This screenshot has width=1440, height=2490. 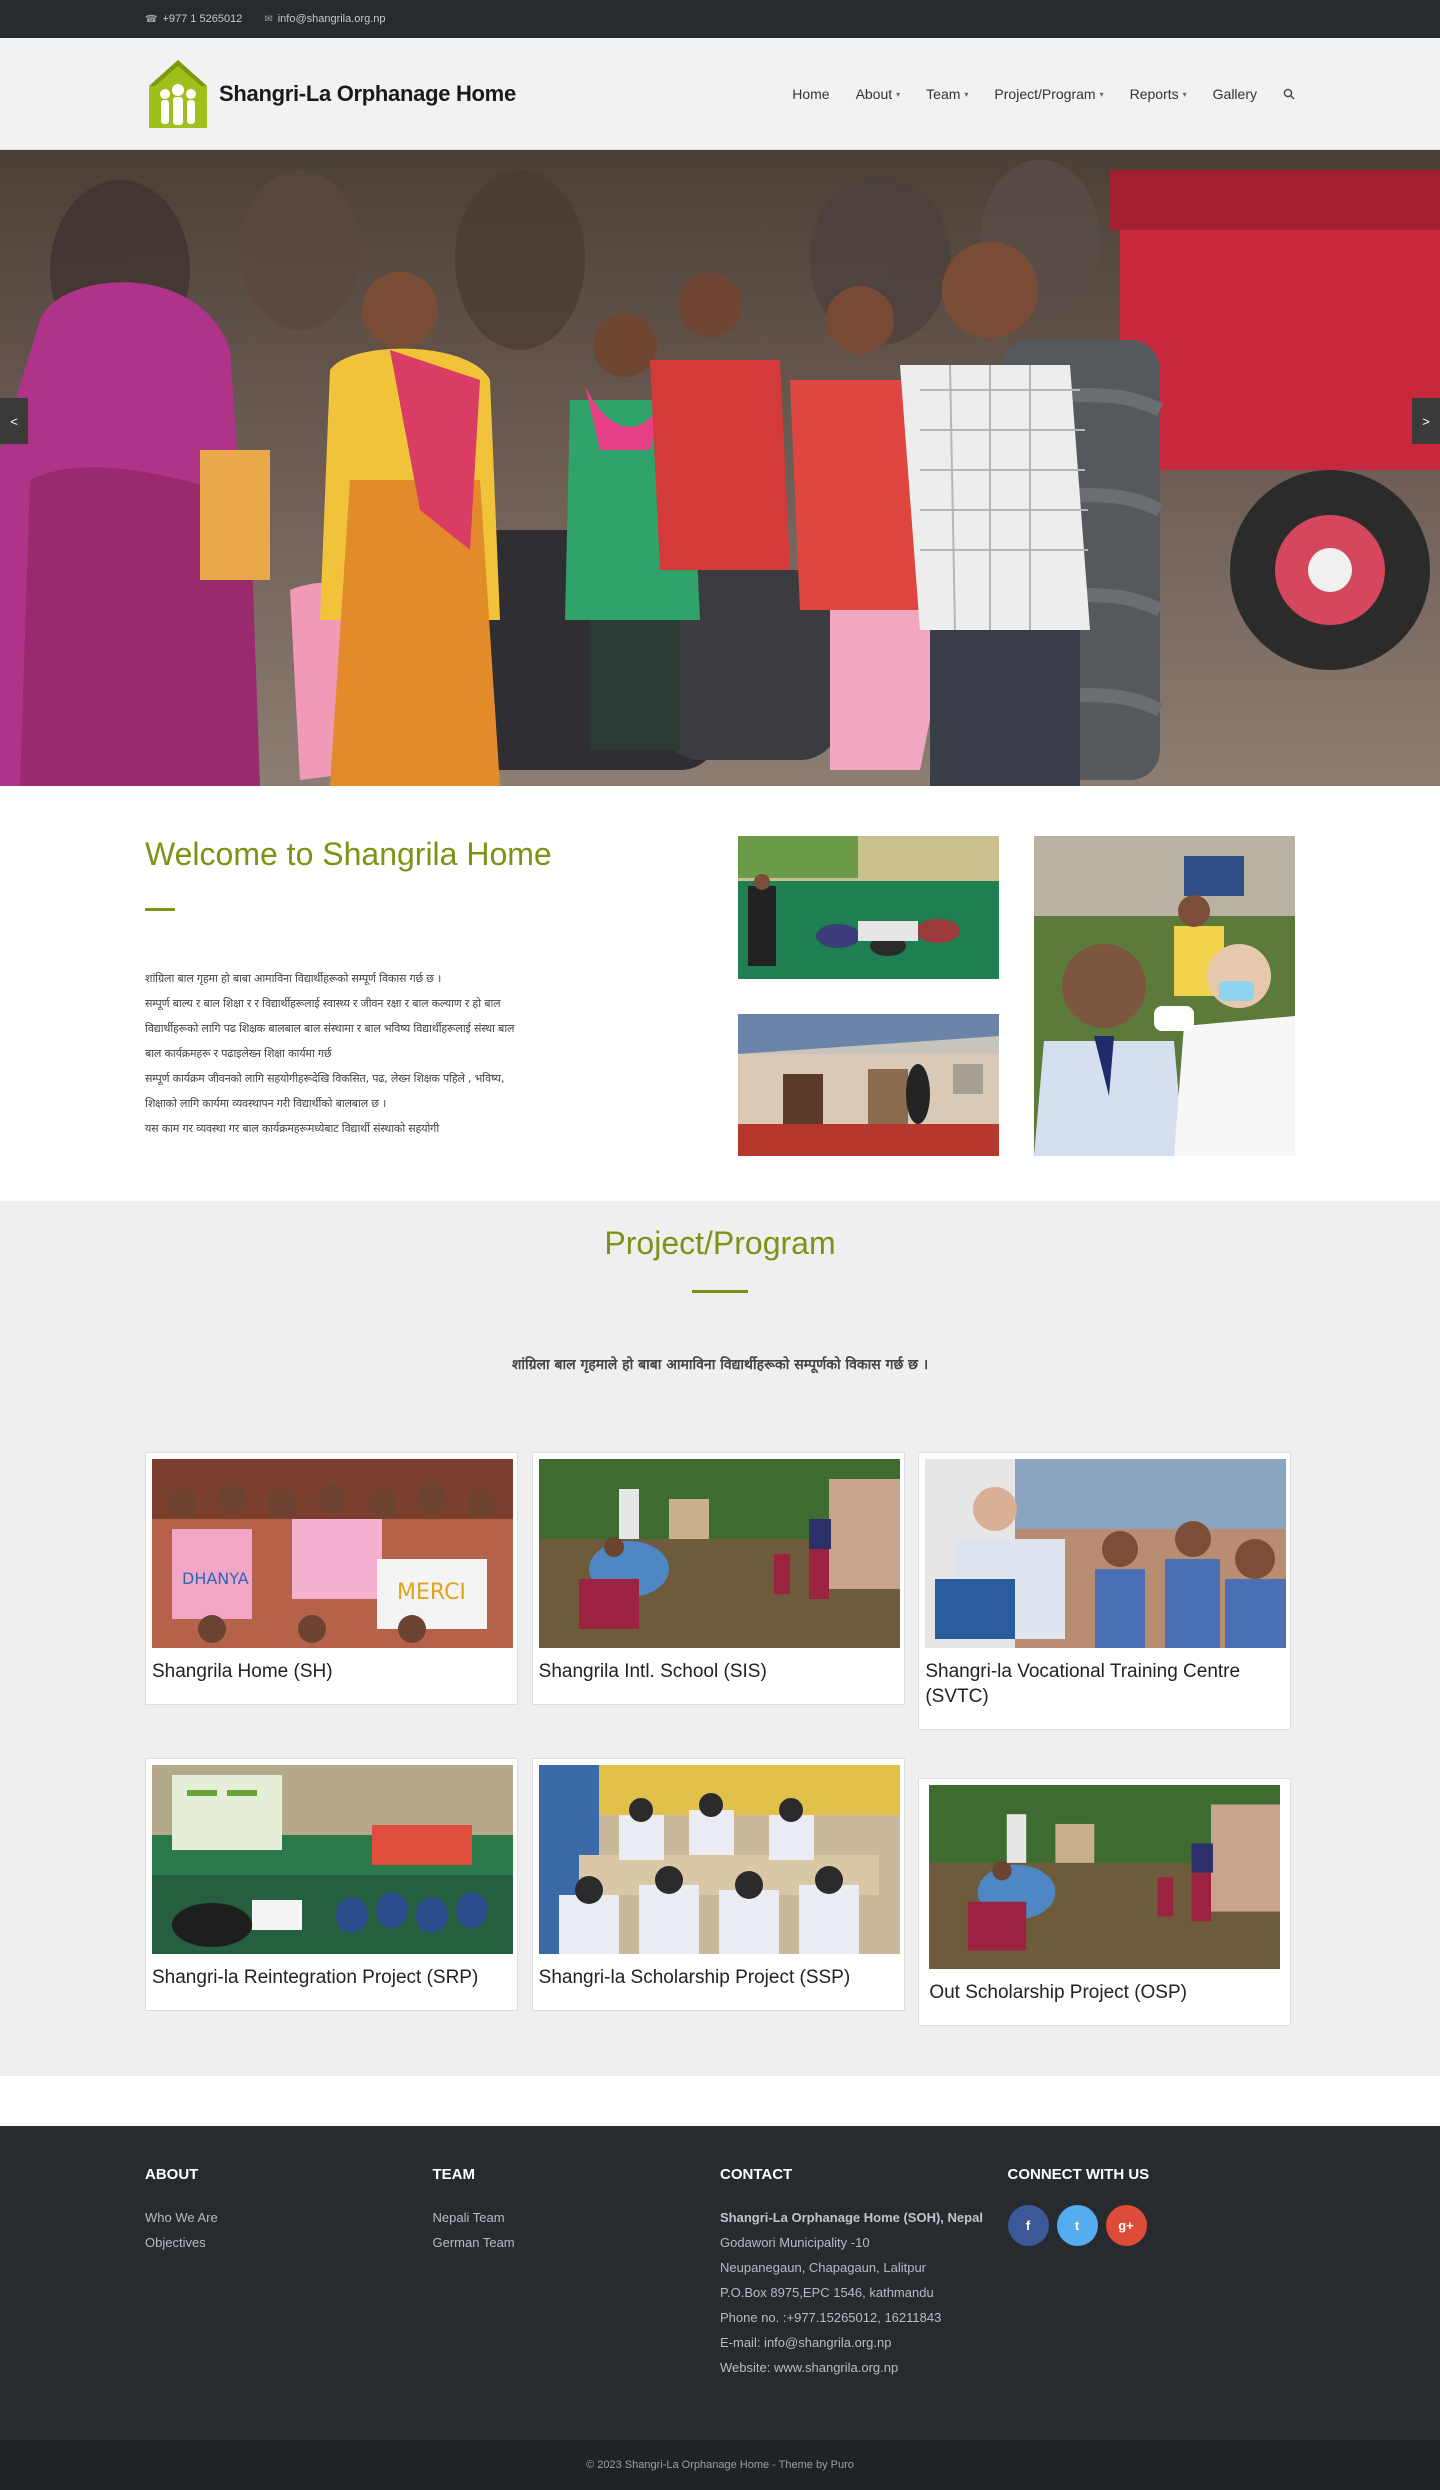 I want to click on nav-item-reports: Reports ▾, so click(x=1158, y=94).